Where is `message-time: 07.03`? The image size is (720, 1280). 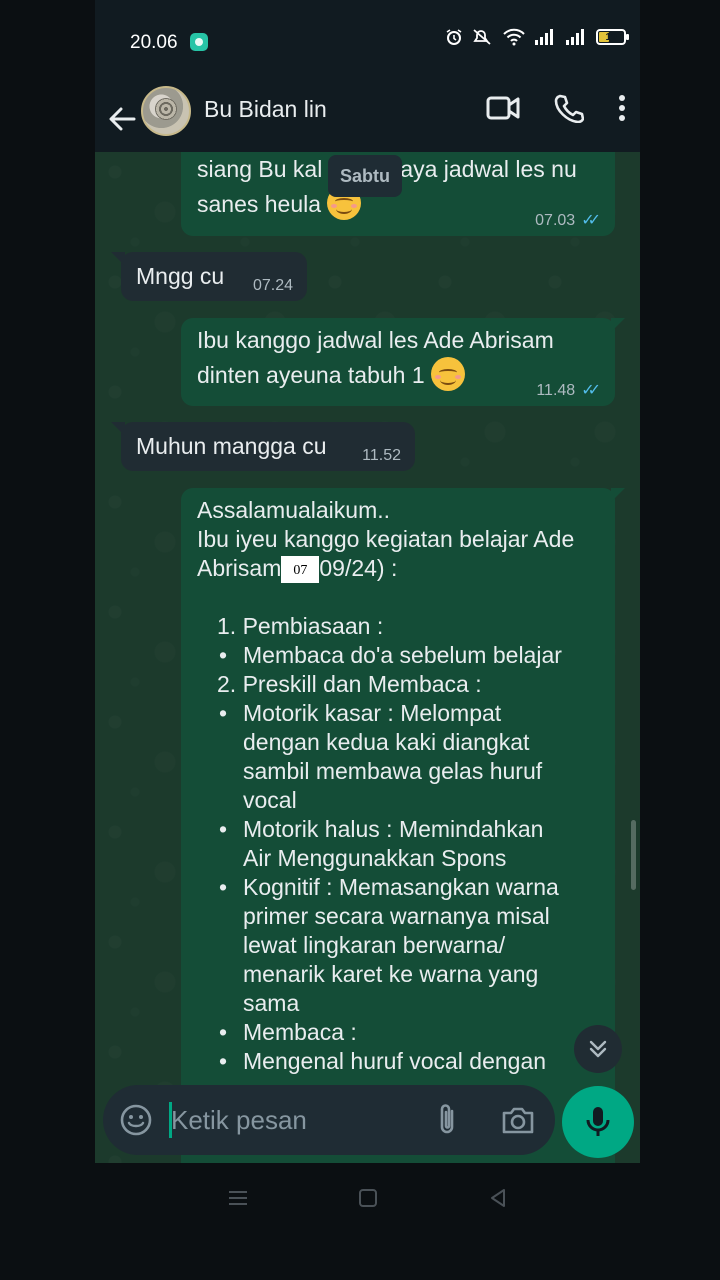 message-time: 07.03 is located at coordinates (555, 220).